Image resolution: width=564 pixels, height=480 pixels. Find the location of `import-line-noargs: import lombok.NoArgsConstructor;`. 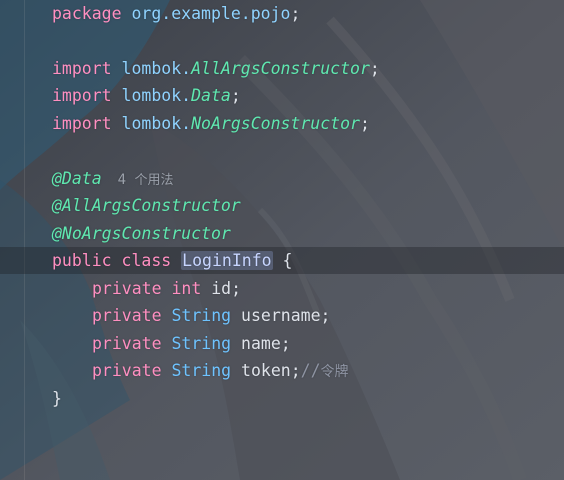

import-line-noargs: import lombok.NoArgsConstructor; is located at coordinates (211, 123).